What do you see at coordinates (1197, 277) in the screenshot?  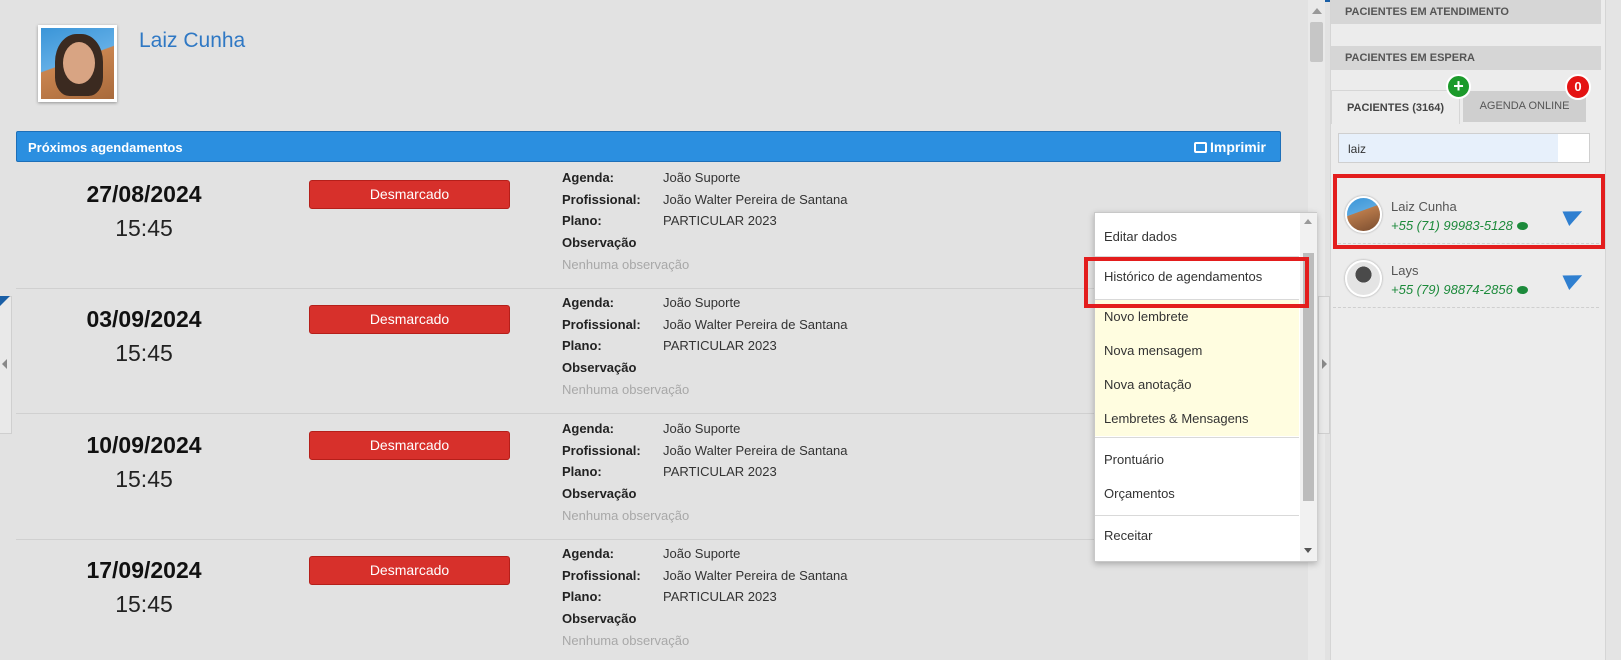 I see `menu-item-historico-agendamentos: Histórico de agendamentos` at bounding box center [1197, 277].